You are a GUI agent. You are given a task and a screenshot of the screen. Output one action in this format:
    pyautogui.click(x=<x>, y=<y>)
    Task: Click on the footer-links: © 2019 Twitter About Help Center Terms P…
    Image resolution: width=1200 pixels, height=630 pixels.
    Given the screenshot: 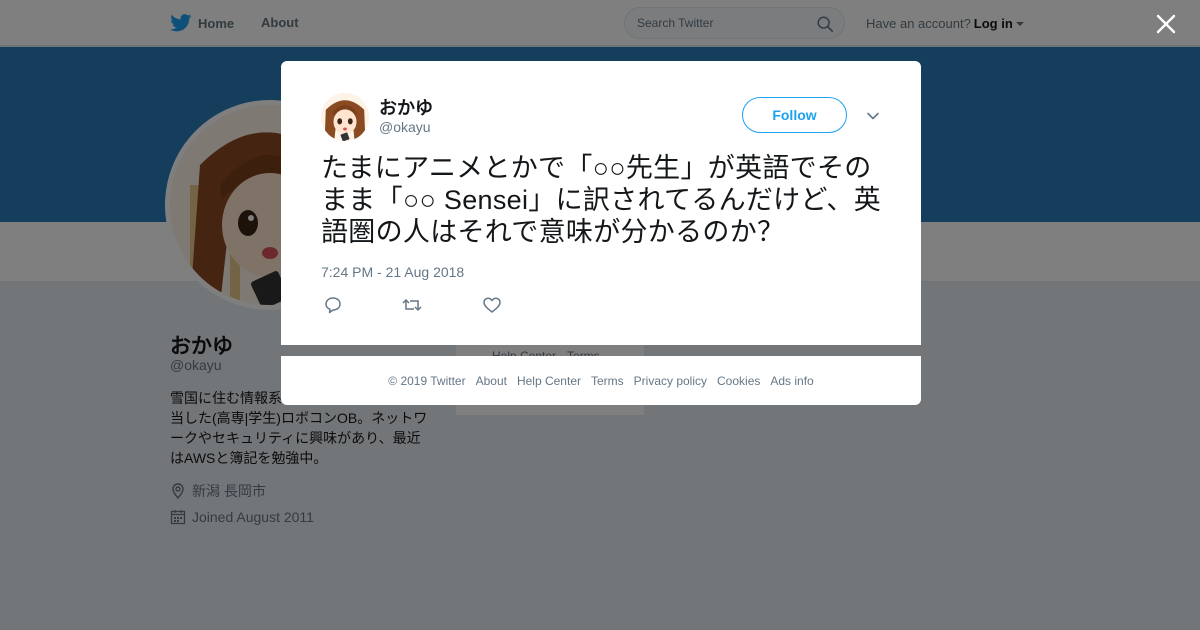 What is the action you would take?
    pyautogui.click(x=601, y=381)
    